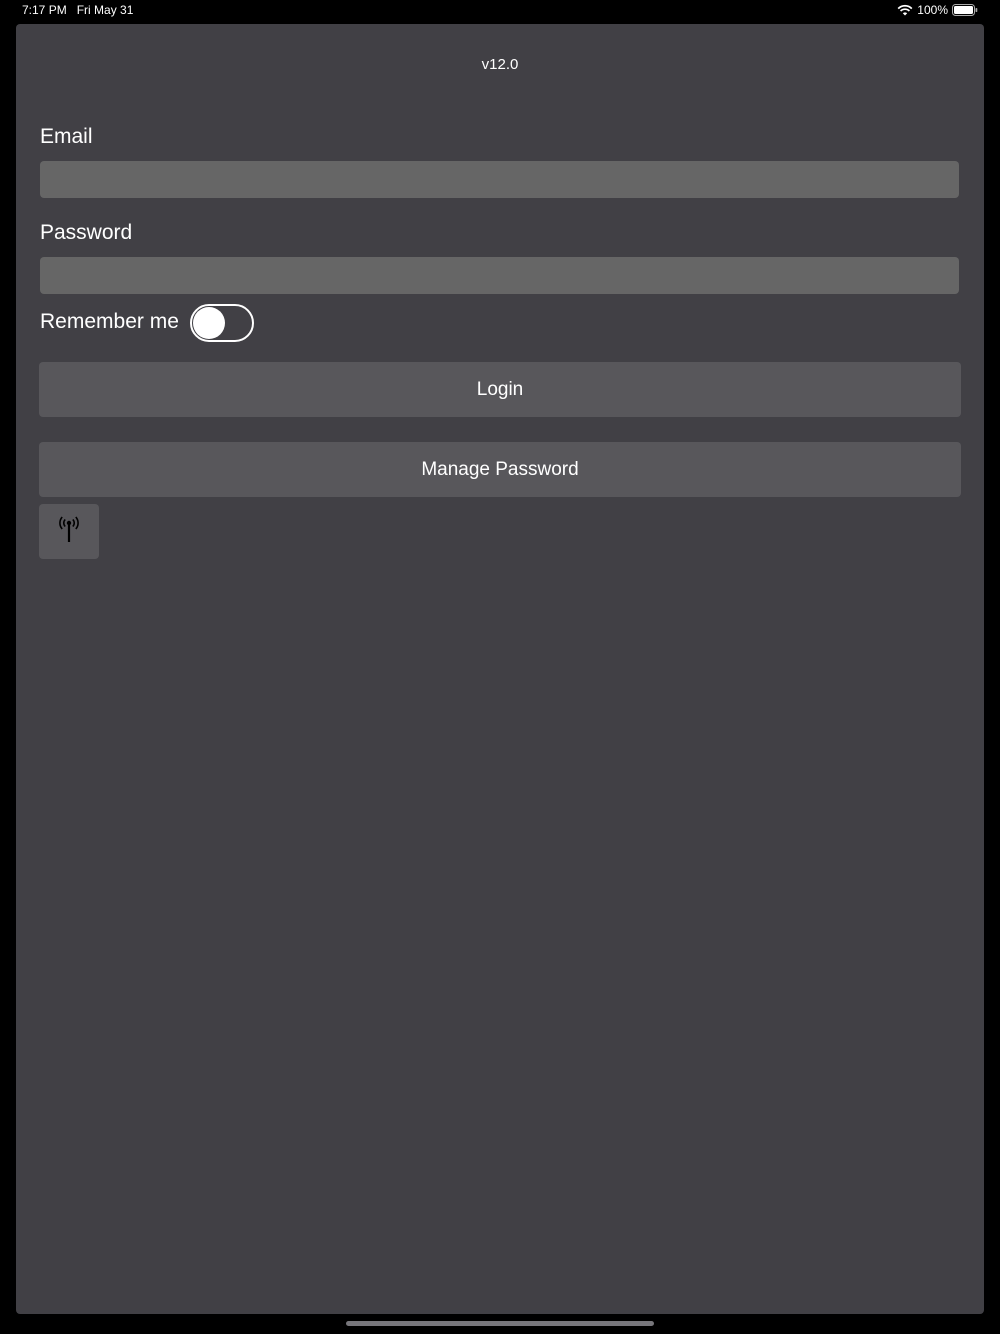 Image resolution: width=1000 pixels, height=1334 pixels. What do you see at coordinates (500, 389) in the screenshot?
I see `login-button: Login` at bounding box center [500, 389].